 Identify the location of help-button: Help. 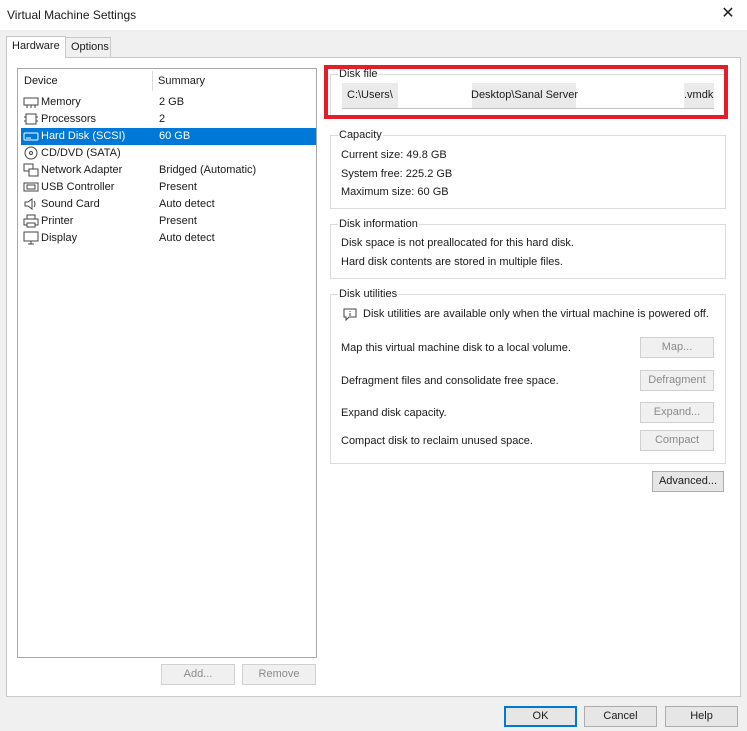
(701, 716).